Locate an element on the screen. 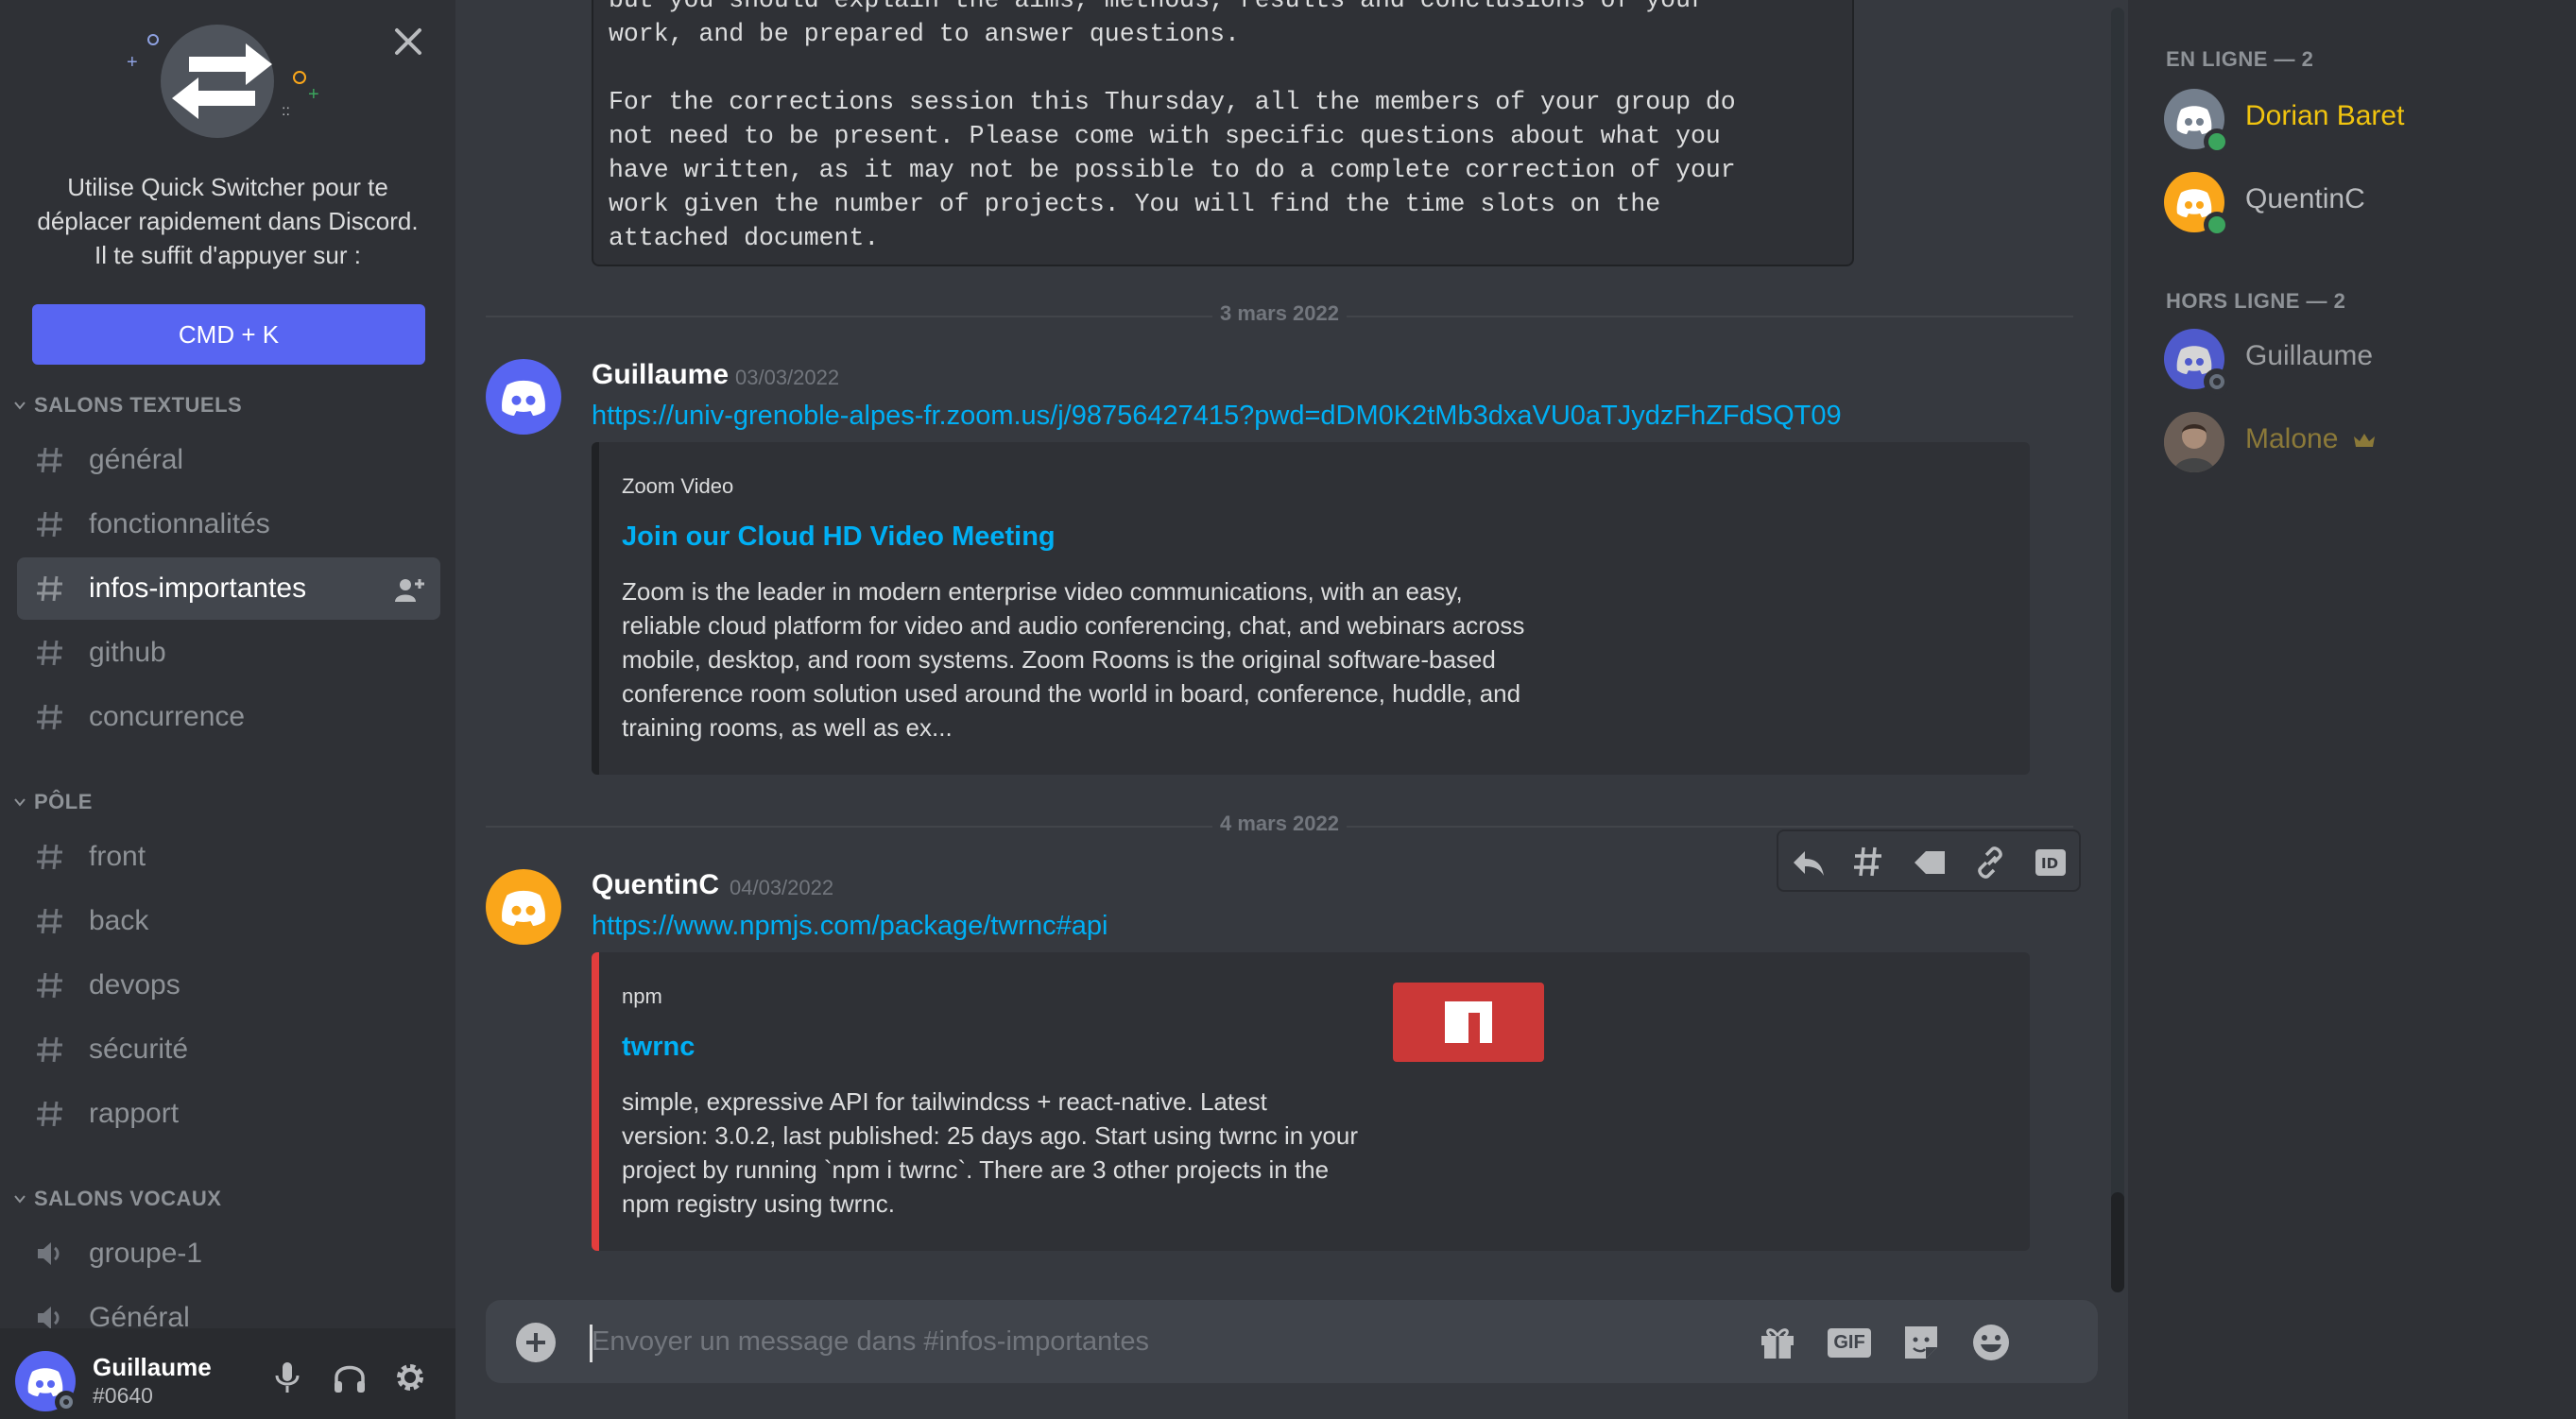  member-item: Guillaume is located at coordinates (2362, 362).